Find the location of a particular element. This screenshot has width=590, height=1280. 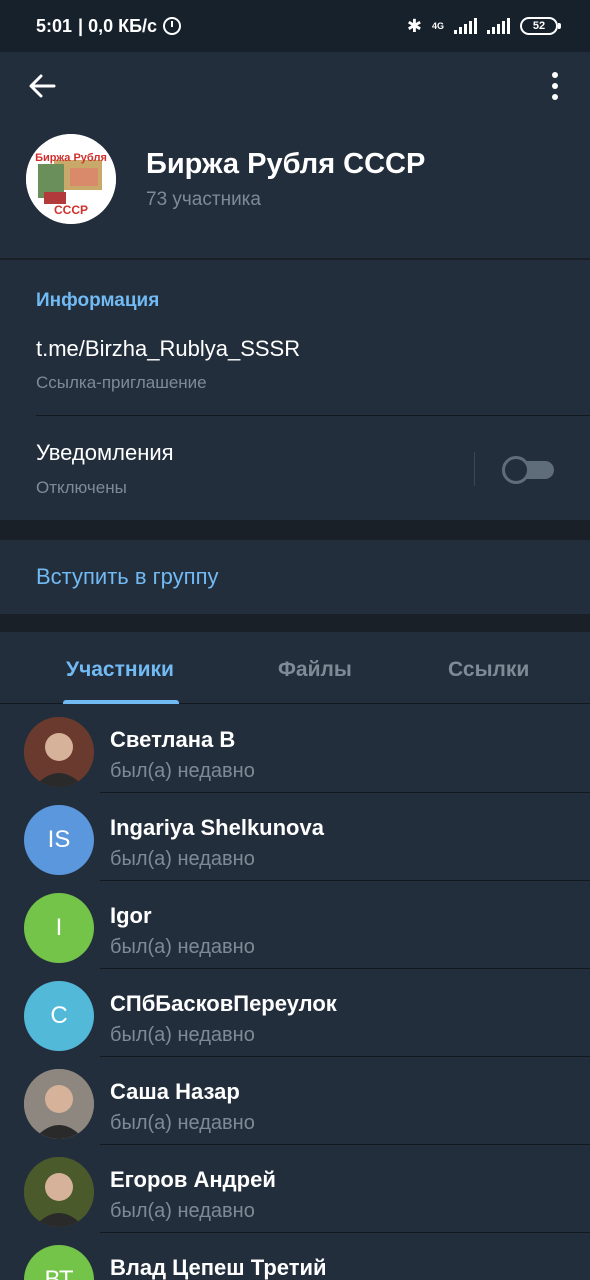

member-row: Саша Назар был(а) недавно is located at coordinates (295, 1101).